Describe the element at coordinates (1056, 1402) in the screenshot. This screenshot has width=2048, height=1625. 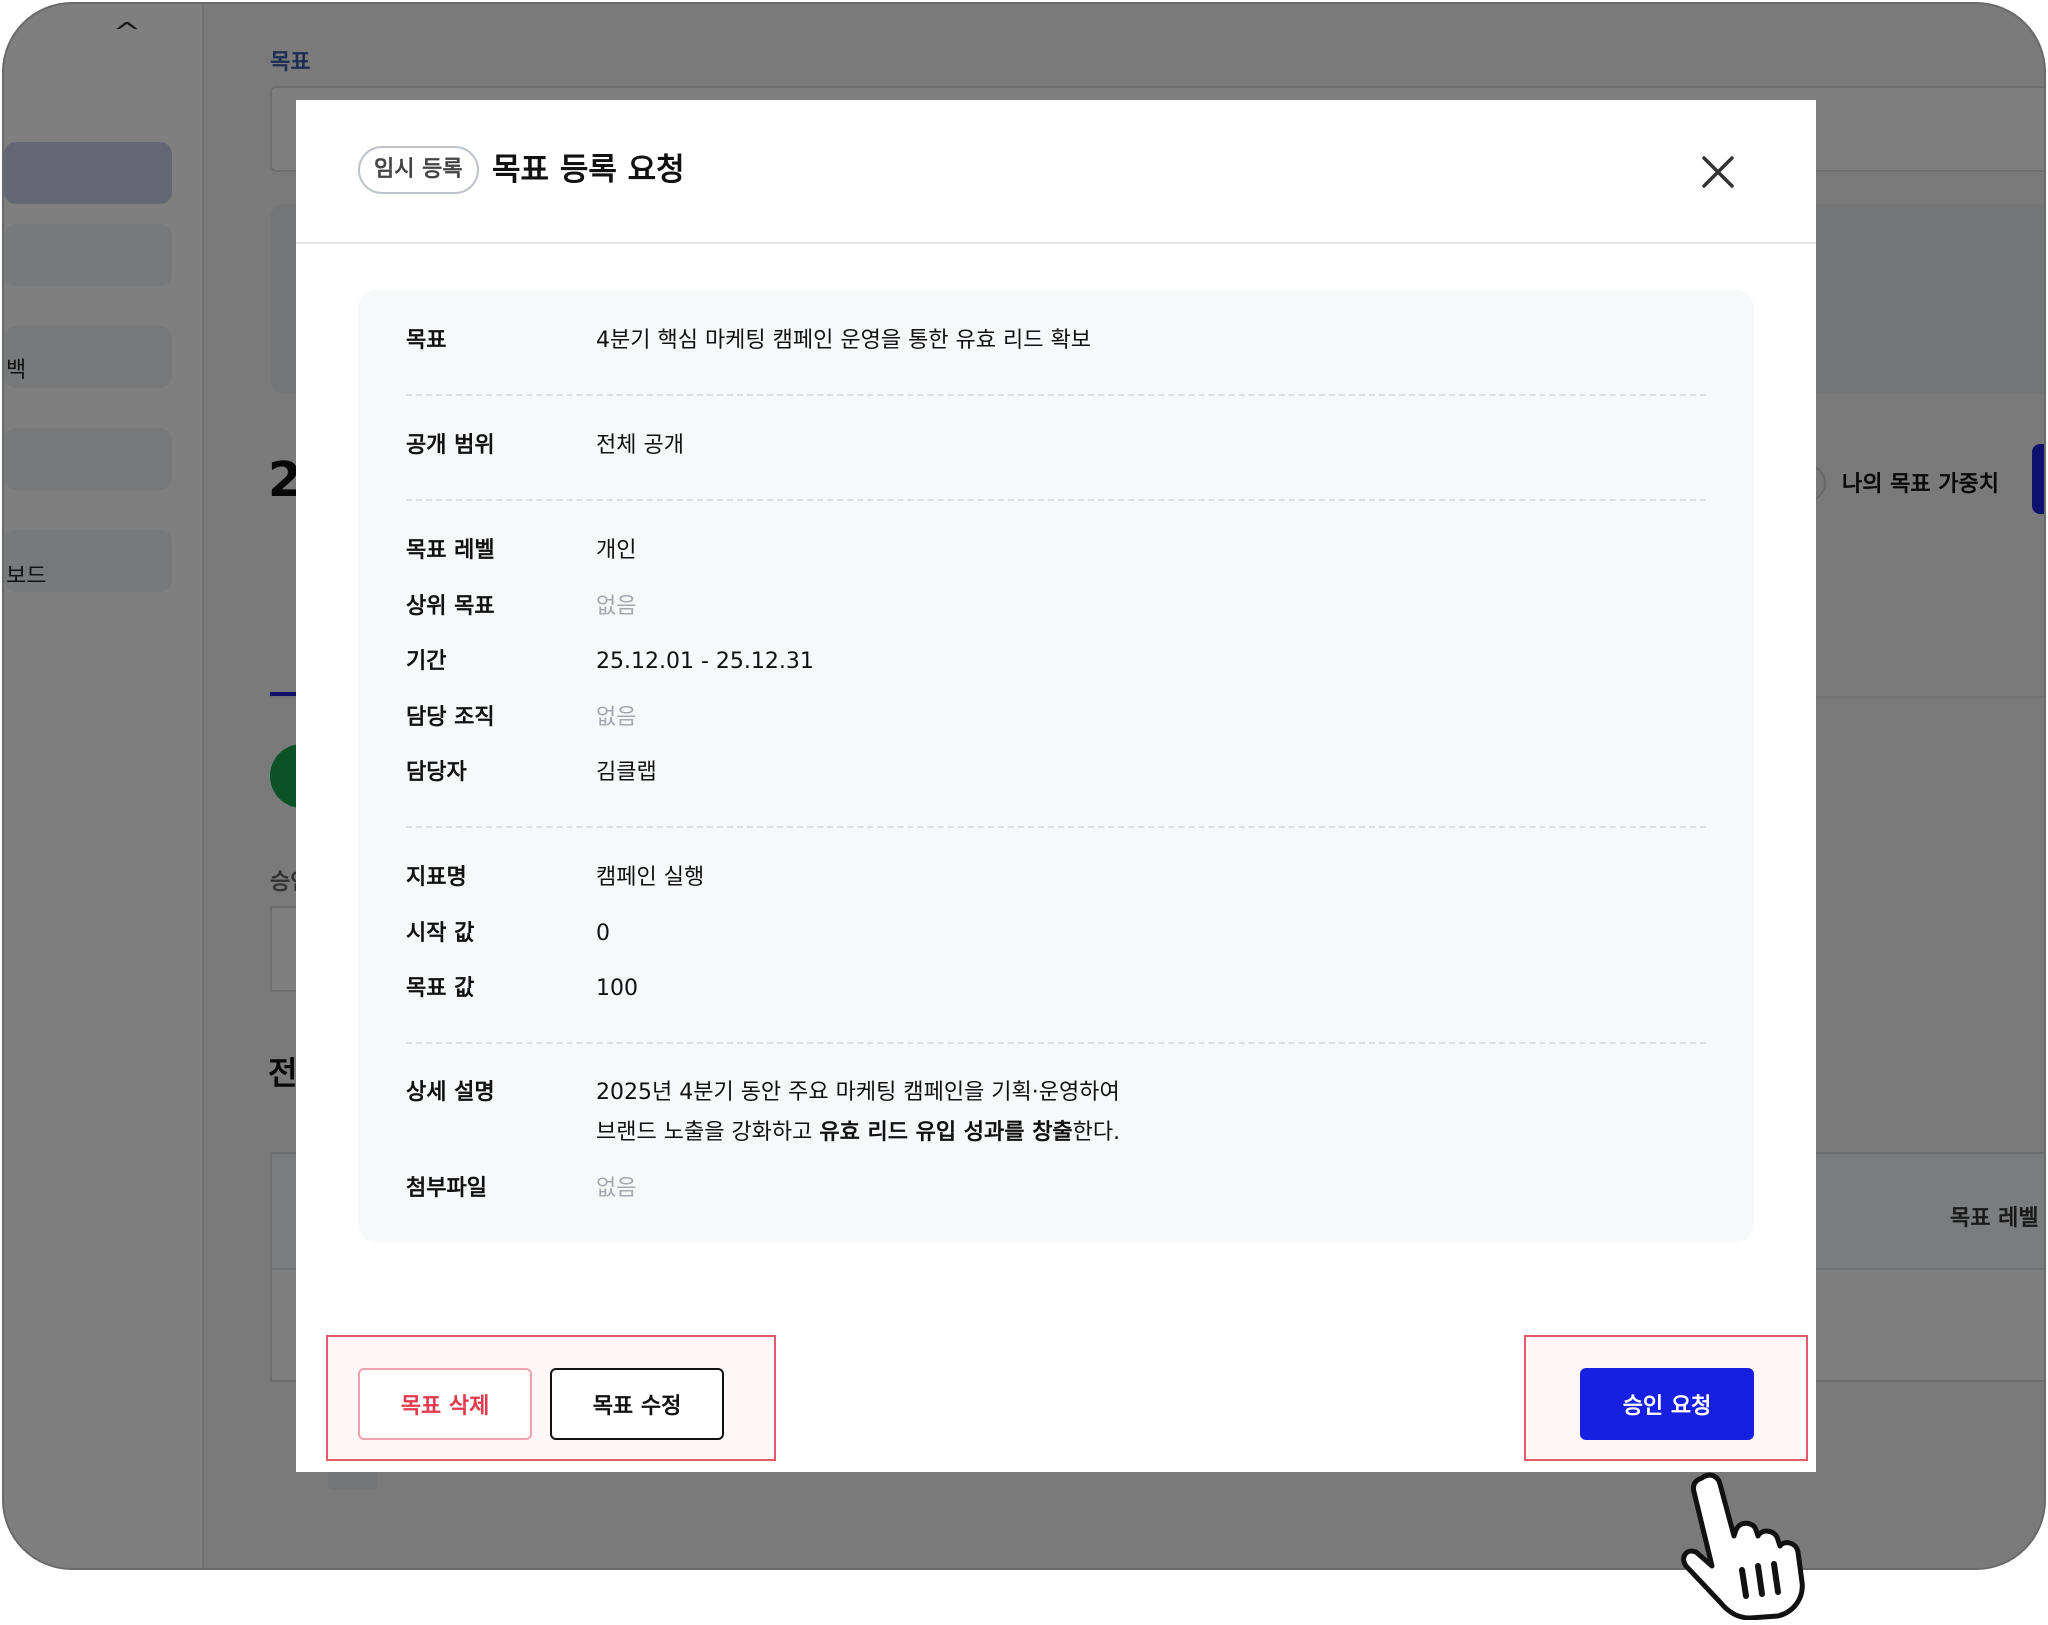
I see `modal-footer: 목표 삭제 목표 수정 승인 요청` at that location.